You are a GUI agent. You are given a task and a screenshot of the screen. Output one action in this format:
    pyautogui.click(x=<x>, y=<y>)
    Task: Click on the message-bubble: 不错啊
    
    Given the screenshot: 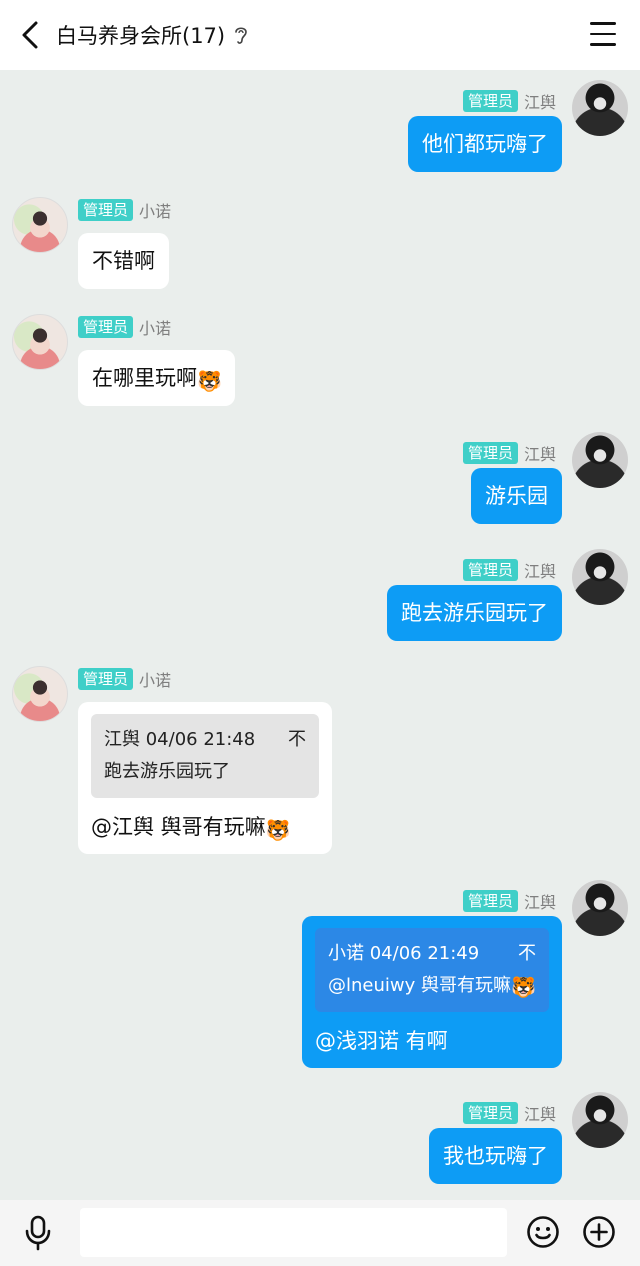 What is the action you would take?
    pyautogui.click(x=123, y=261)
    